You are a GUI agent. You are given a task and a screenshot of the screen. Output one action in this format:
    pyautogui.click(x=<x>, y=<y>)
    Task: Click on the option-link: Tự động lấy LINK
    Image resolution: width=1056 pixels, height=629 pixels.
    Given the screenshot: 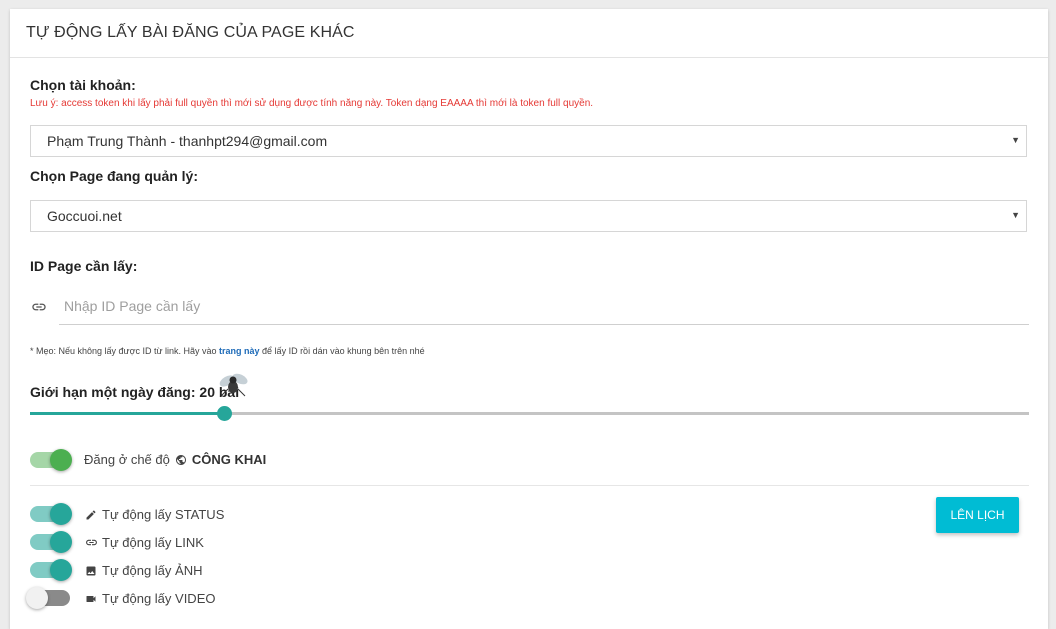 What is the action you would take?
    pyautogui.click(x=144, y=542)
    